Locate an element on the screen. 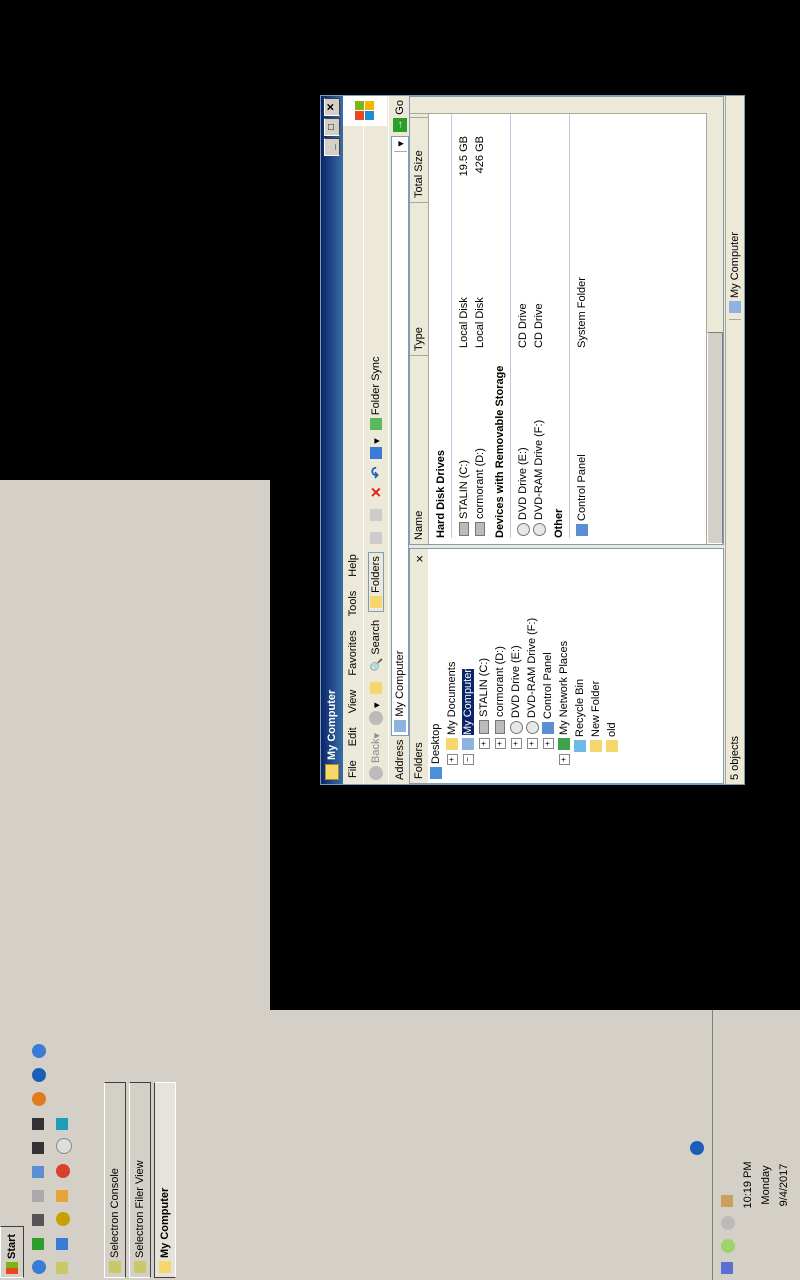  up-folder-button is located at coordinates (376, 687).